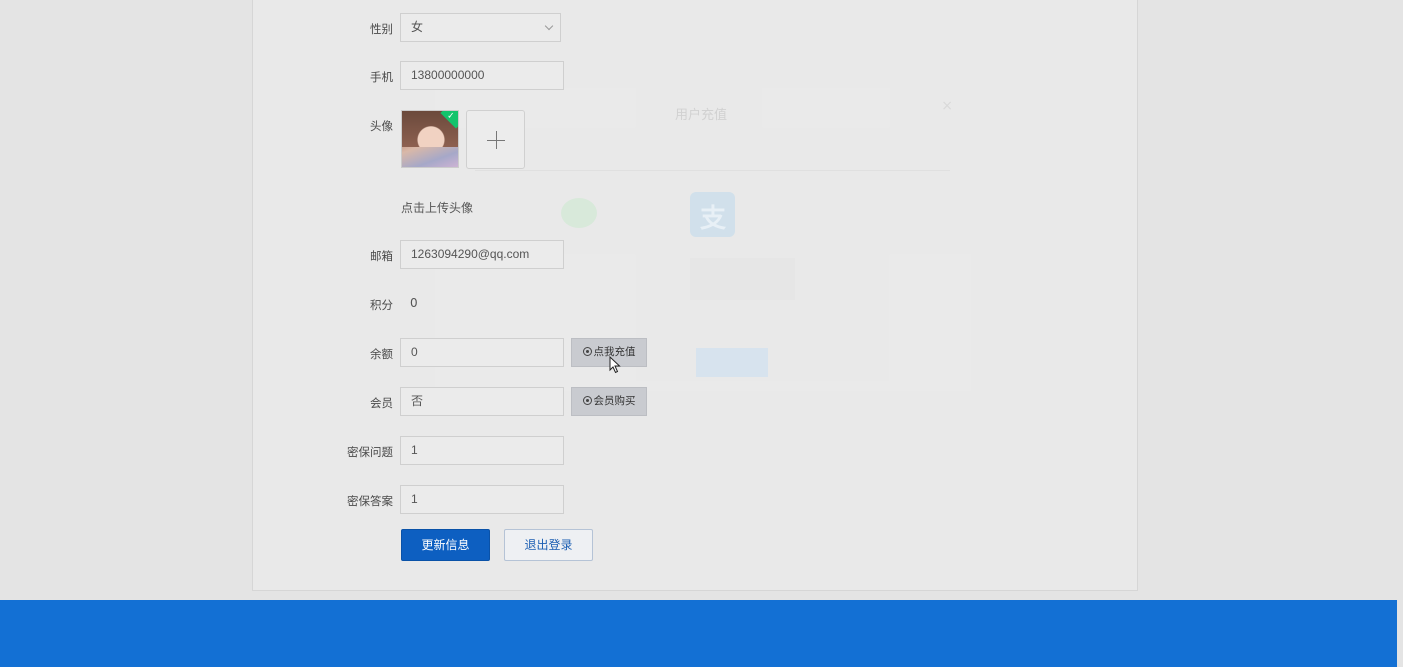 This screenshot has height=667, width=1403. What do you see at coordinates (437, 208) in the screenshot?
I see `avatar-upload-hint: 点击上传头像` at bounding box center [437, 208].